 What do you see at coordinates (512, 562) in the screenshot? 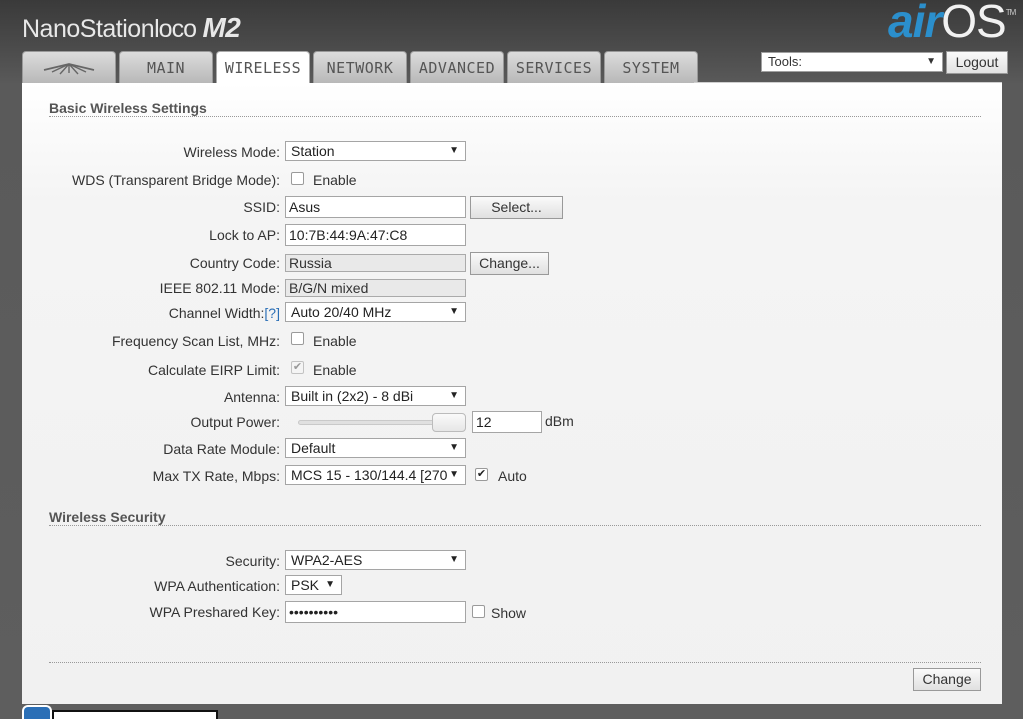
I see `row-security: Security: WPA2-AES ▼` at bounding box center [512, 562].